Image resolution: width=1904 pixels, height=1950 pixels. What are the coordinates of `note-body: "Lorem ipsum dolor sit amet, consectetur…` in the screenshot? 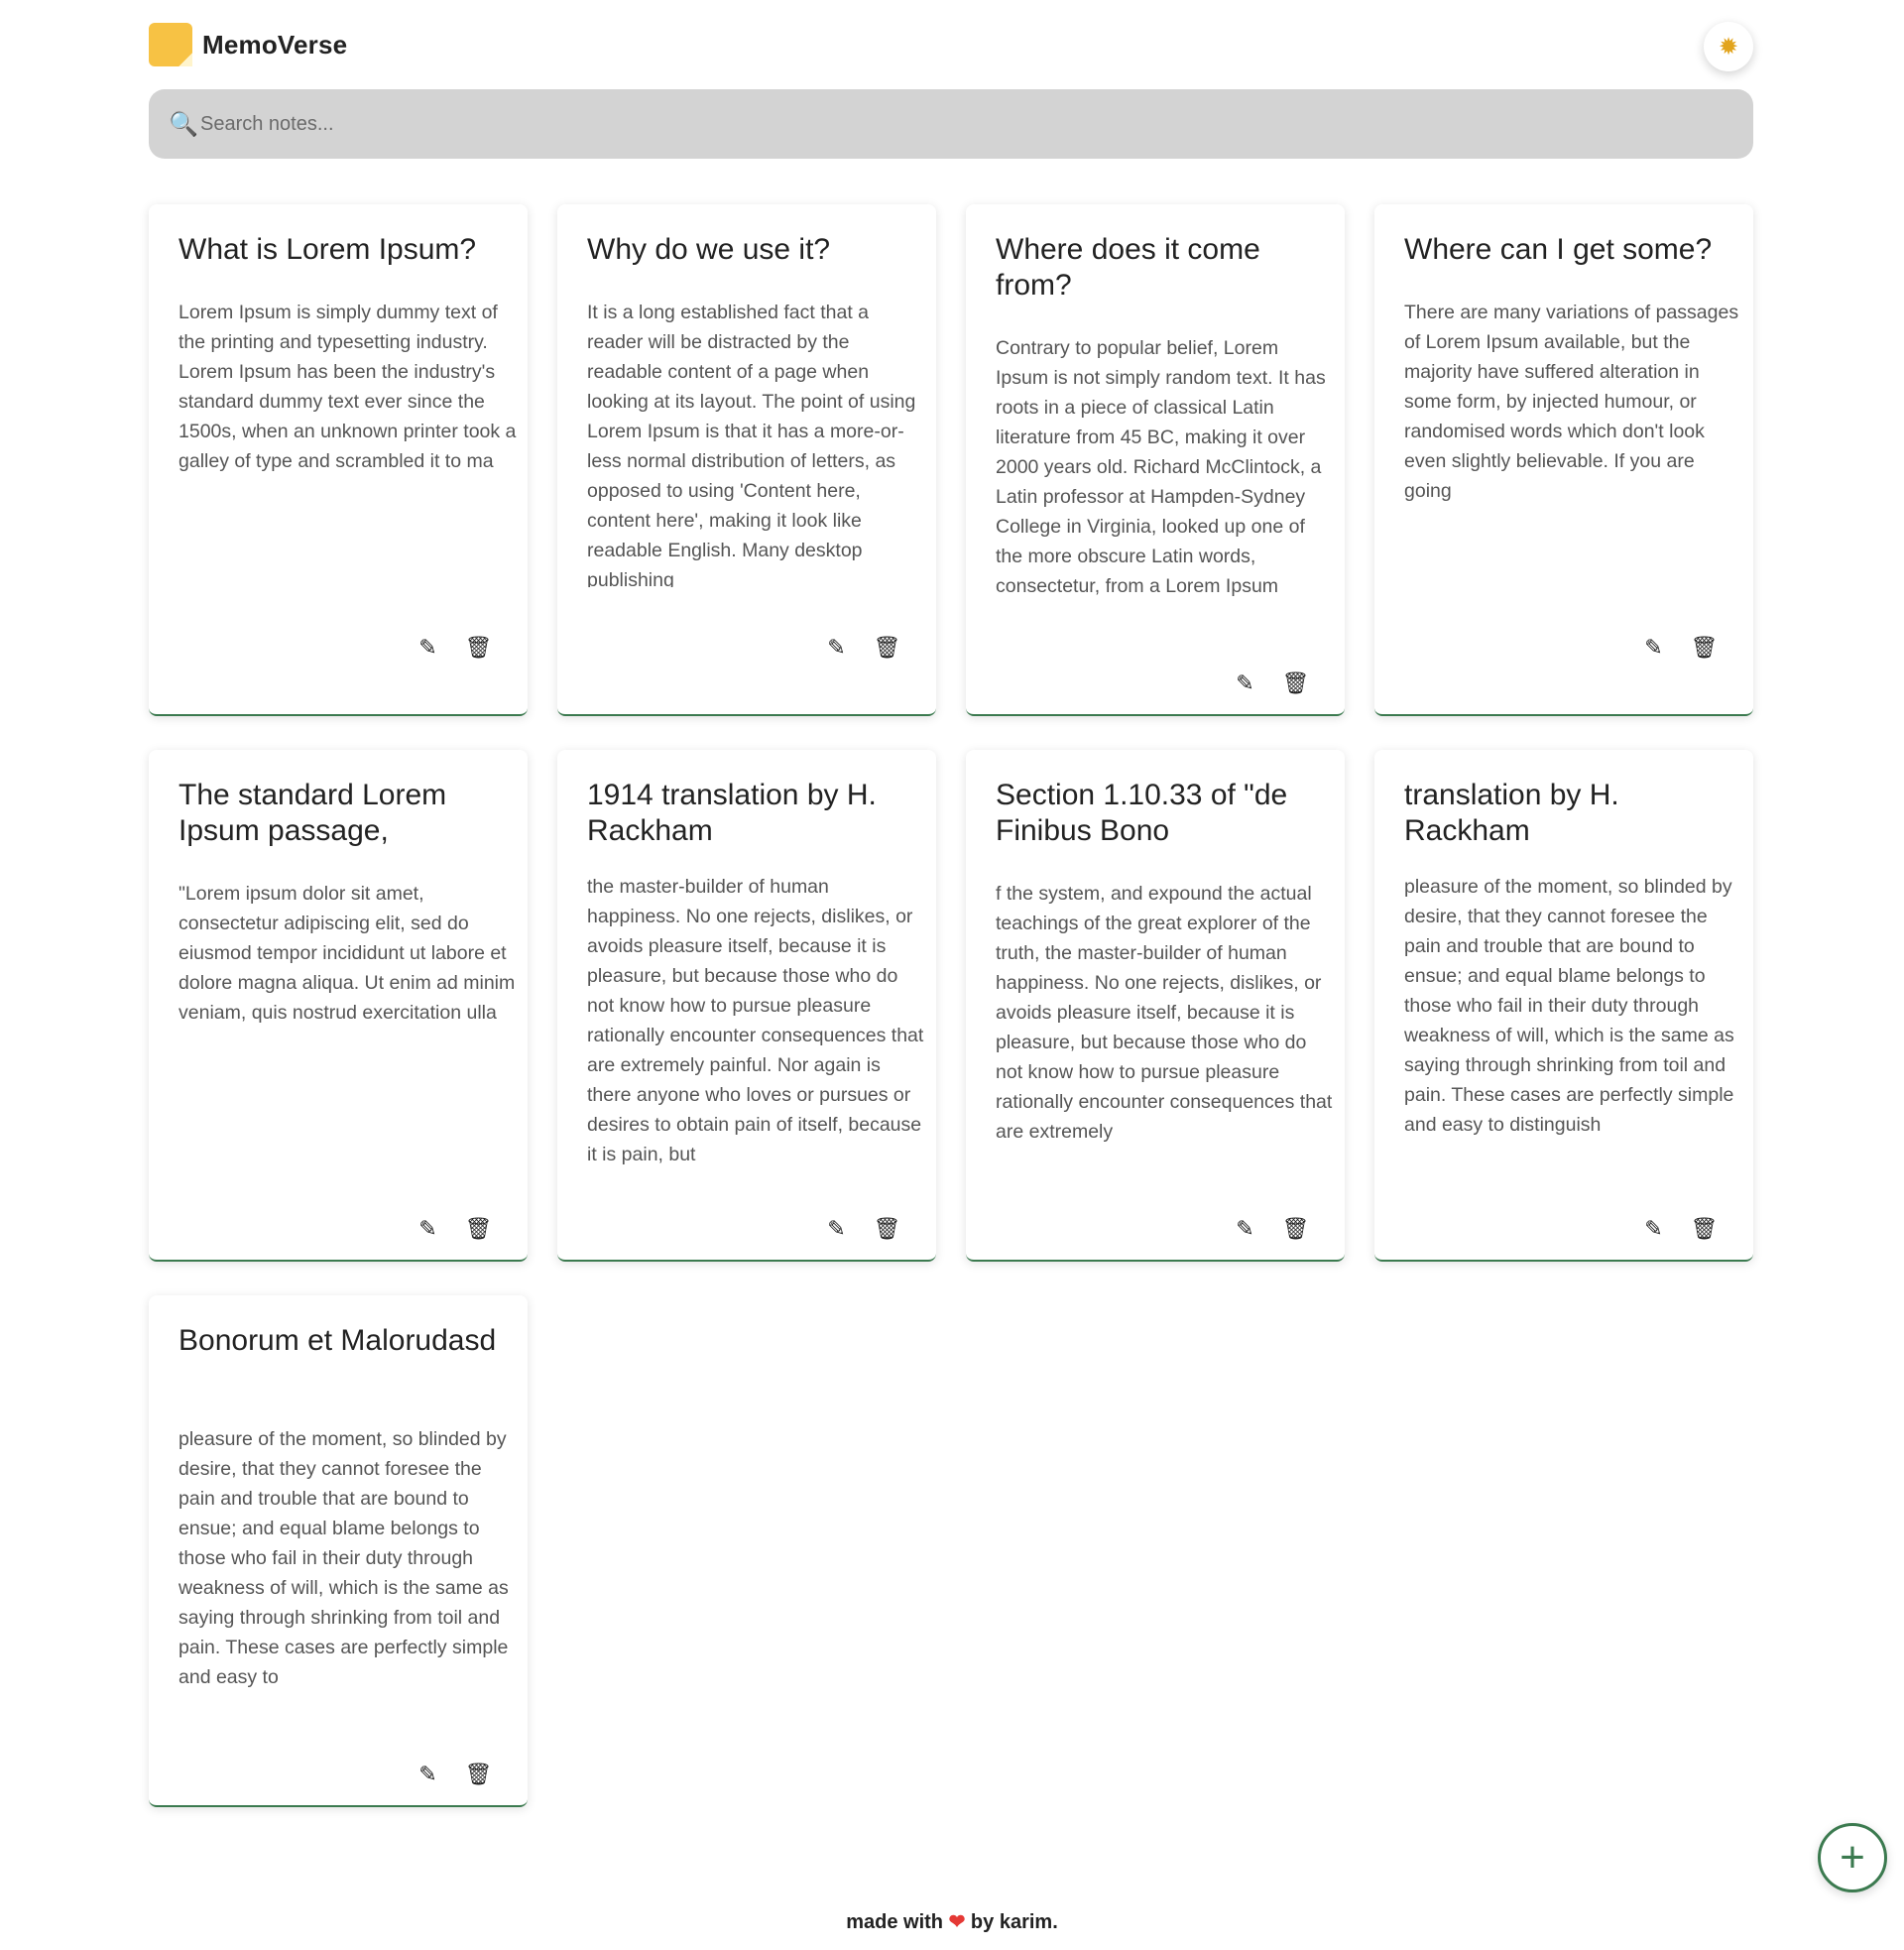 It's located at (347, 954).